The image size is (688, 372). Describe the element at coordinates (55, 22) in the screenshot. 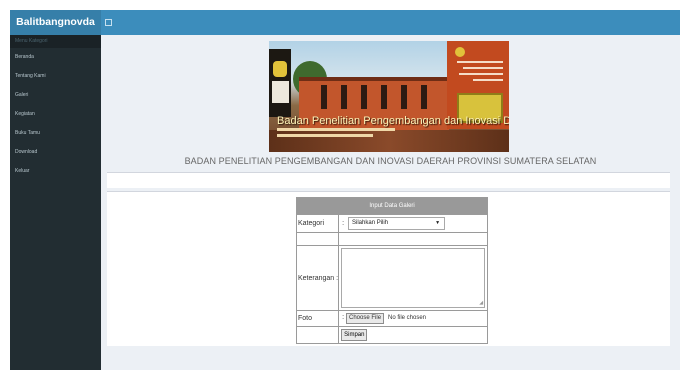

I see `brand-logo: Balitbangnovda` at that location.